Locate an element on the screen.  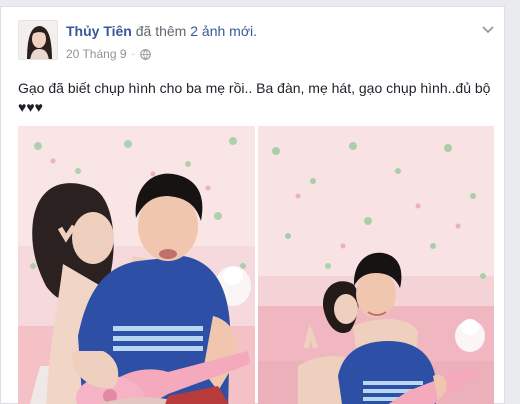
post-date: 20 Tháng 9 is located at coordinates (96, 54).